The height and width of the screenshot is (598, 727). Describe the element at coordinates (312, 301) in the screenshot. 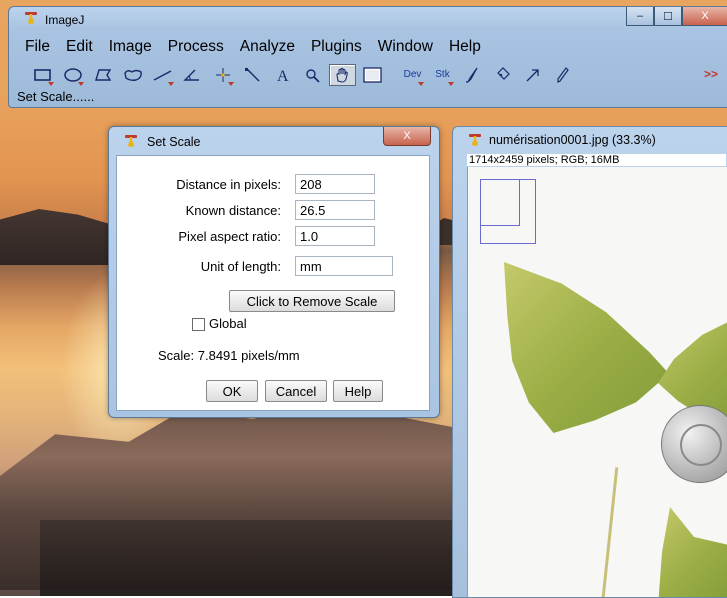

I see `remove-scale-button: Click to Remove Scale` at that location.